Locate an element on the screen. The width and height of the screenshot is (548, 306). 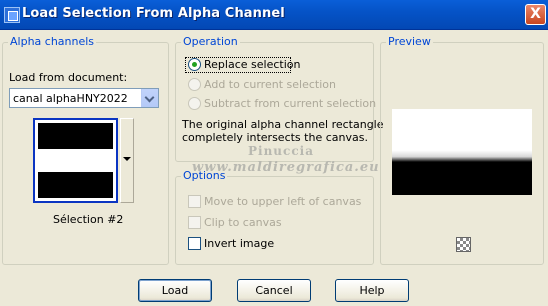
clip-to-canvas-checkbox is located at coordinates (194, 222).